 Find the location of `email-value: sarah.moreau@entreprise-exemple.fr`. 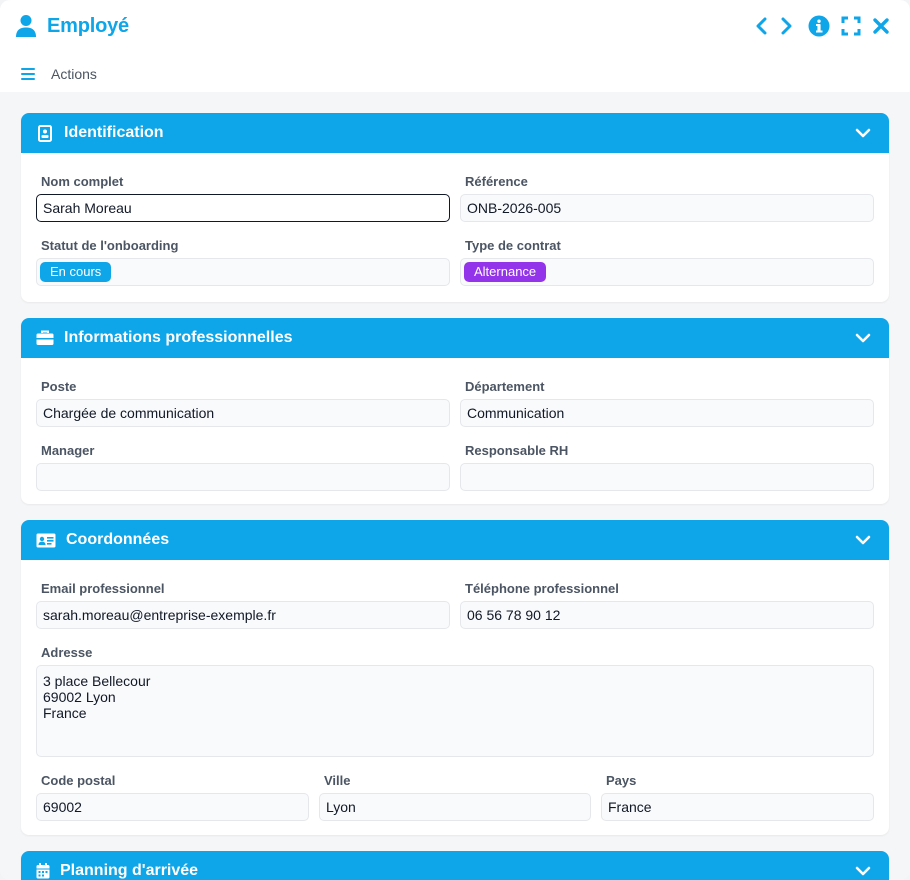

email-value: sarah.moreau@entreprise-exemple.fr is located at coordinates (159, 615).